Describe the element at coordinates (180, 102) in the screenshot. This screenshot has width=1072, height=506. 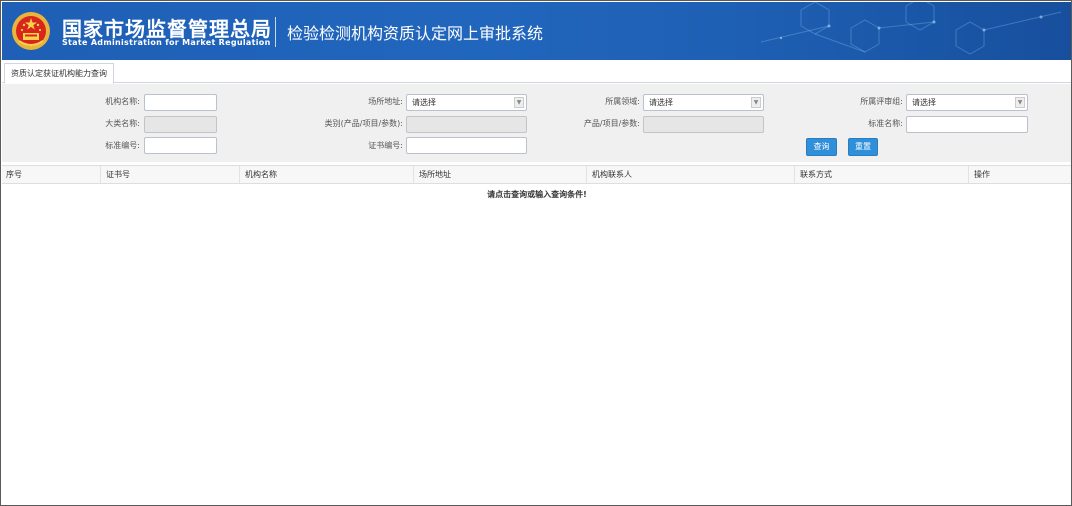
I see `org-name-input` at that location.